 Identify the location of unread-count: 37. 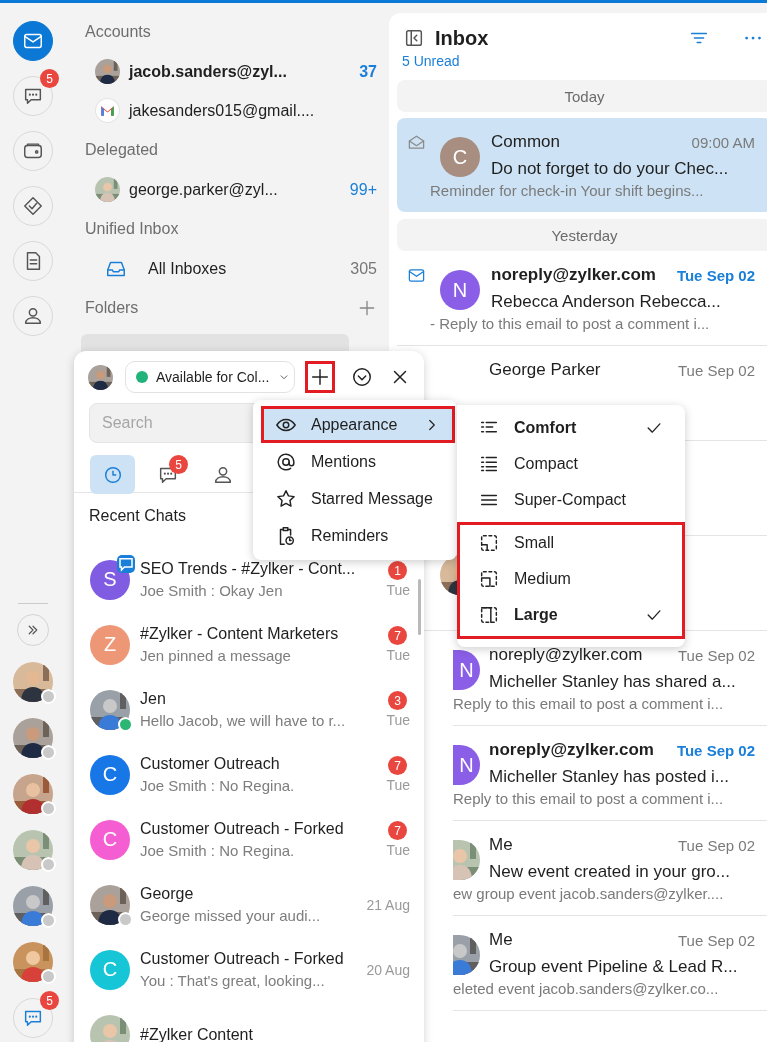
(368, 71).